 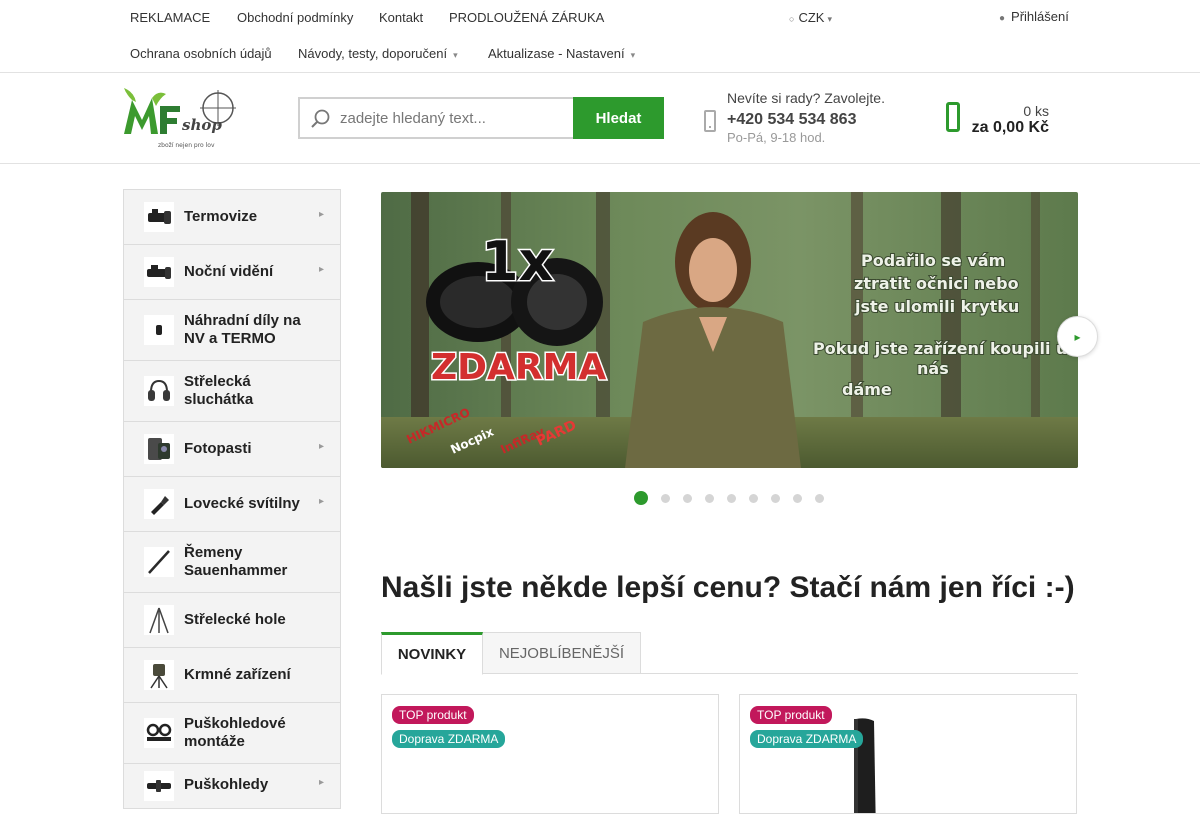 I want to click on sidebar-item-label: Puškohledové montáže, so click(x=235, y=732).